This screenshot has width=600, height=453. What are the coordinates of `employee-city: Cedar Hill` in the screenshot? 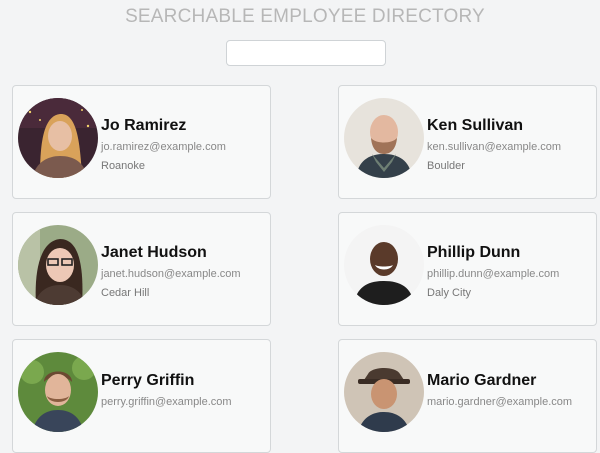 It's located at (125, 293).